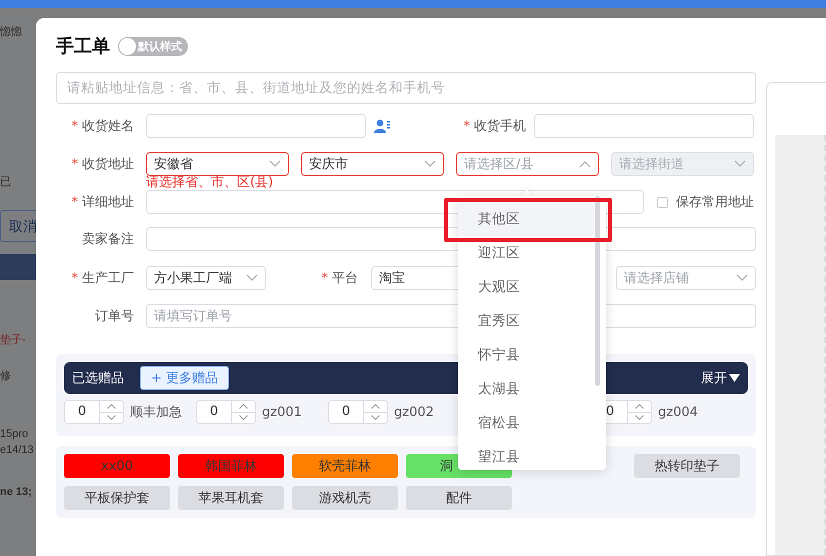 The width and height of the screenshot is (826, 556). What do you see at coordinates (414, 412) in the screenshot?
I see `gift-name: gz002` at bounding box center [414, 412].